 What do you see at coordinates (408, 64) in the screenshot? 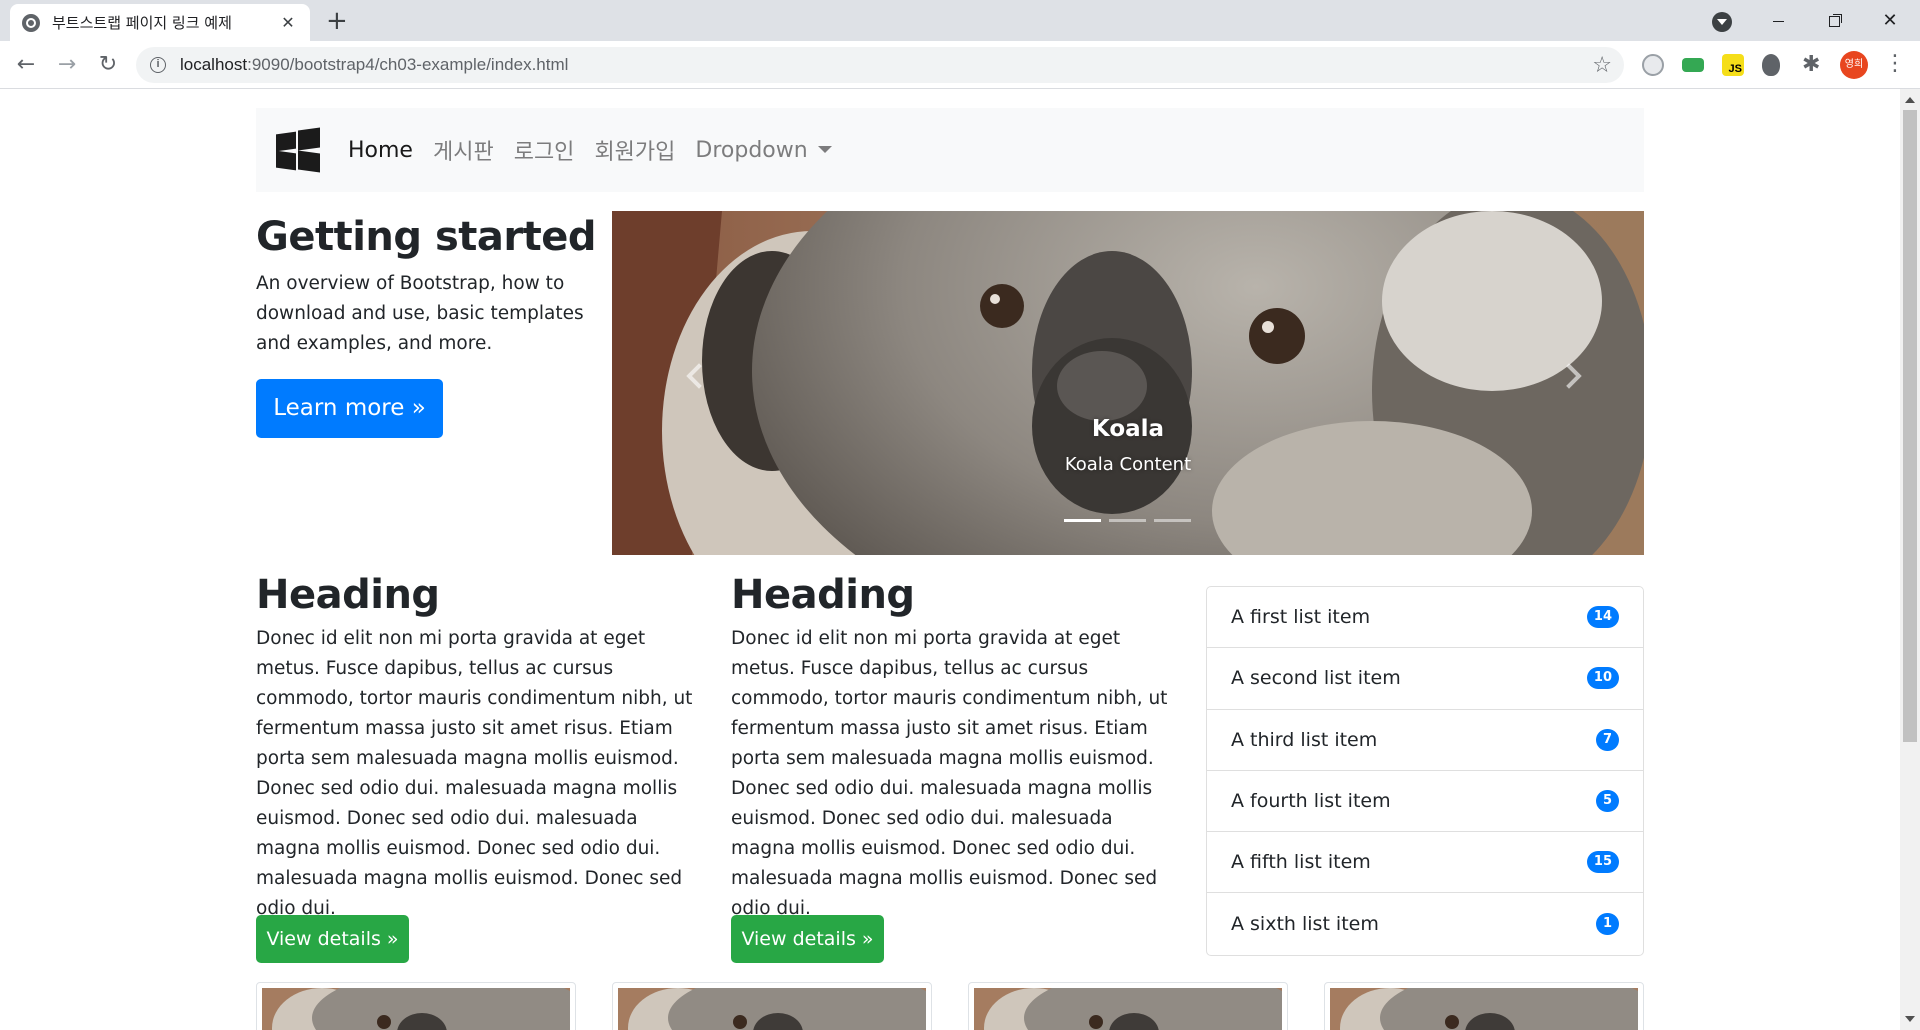
I see `url-path: :9090/bootstrap4/ch03-example/index.html` at bounding box center [408, 64].